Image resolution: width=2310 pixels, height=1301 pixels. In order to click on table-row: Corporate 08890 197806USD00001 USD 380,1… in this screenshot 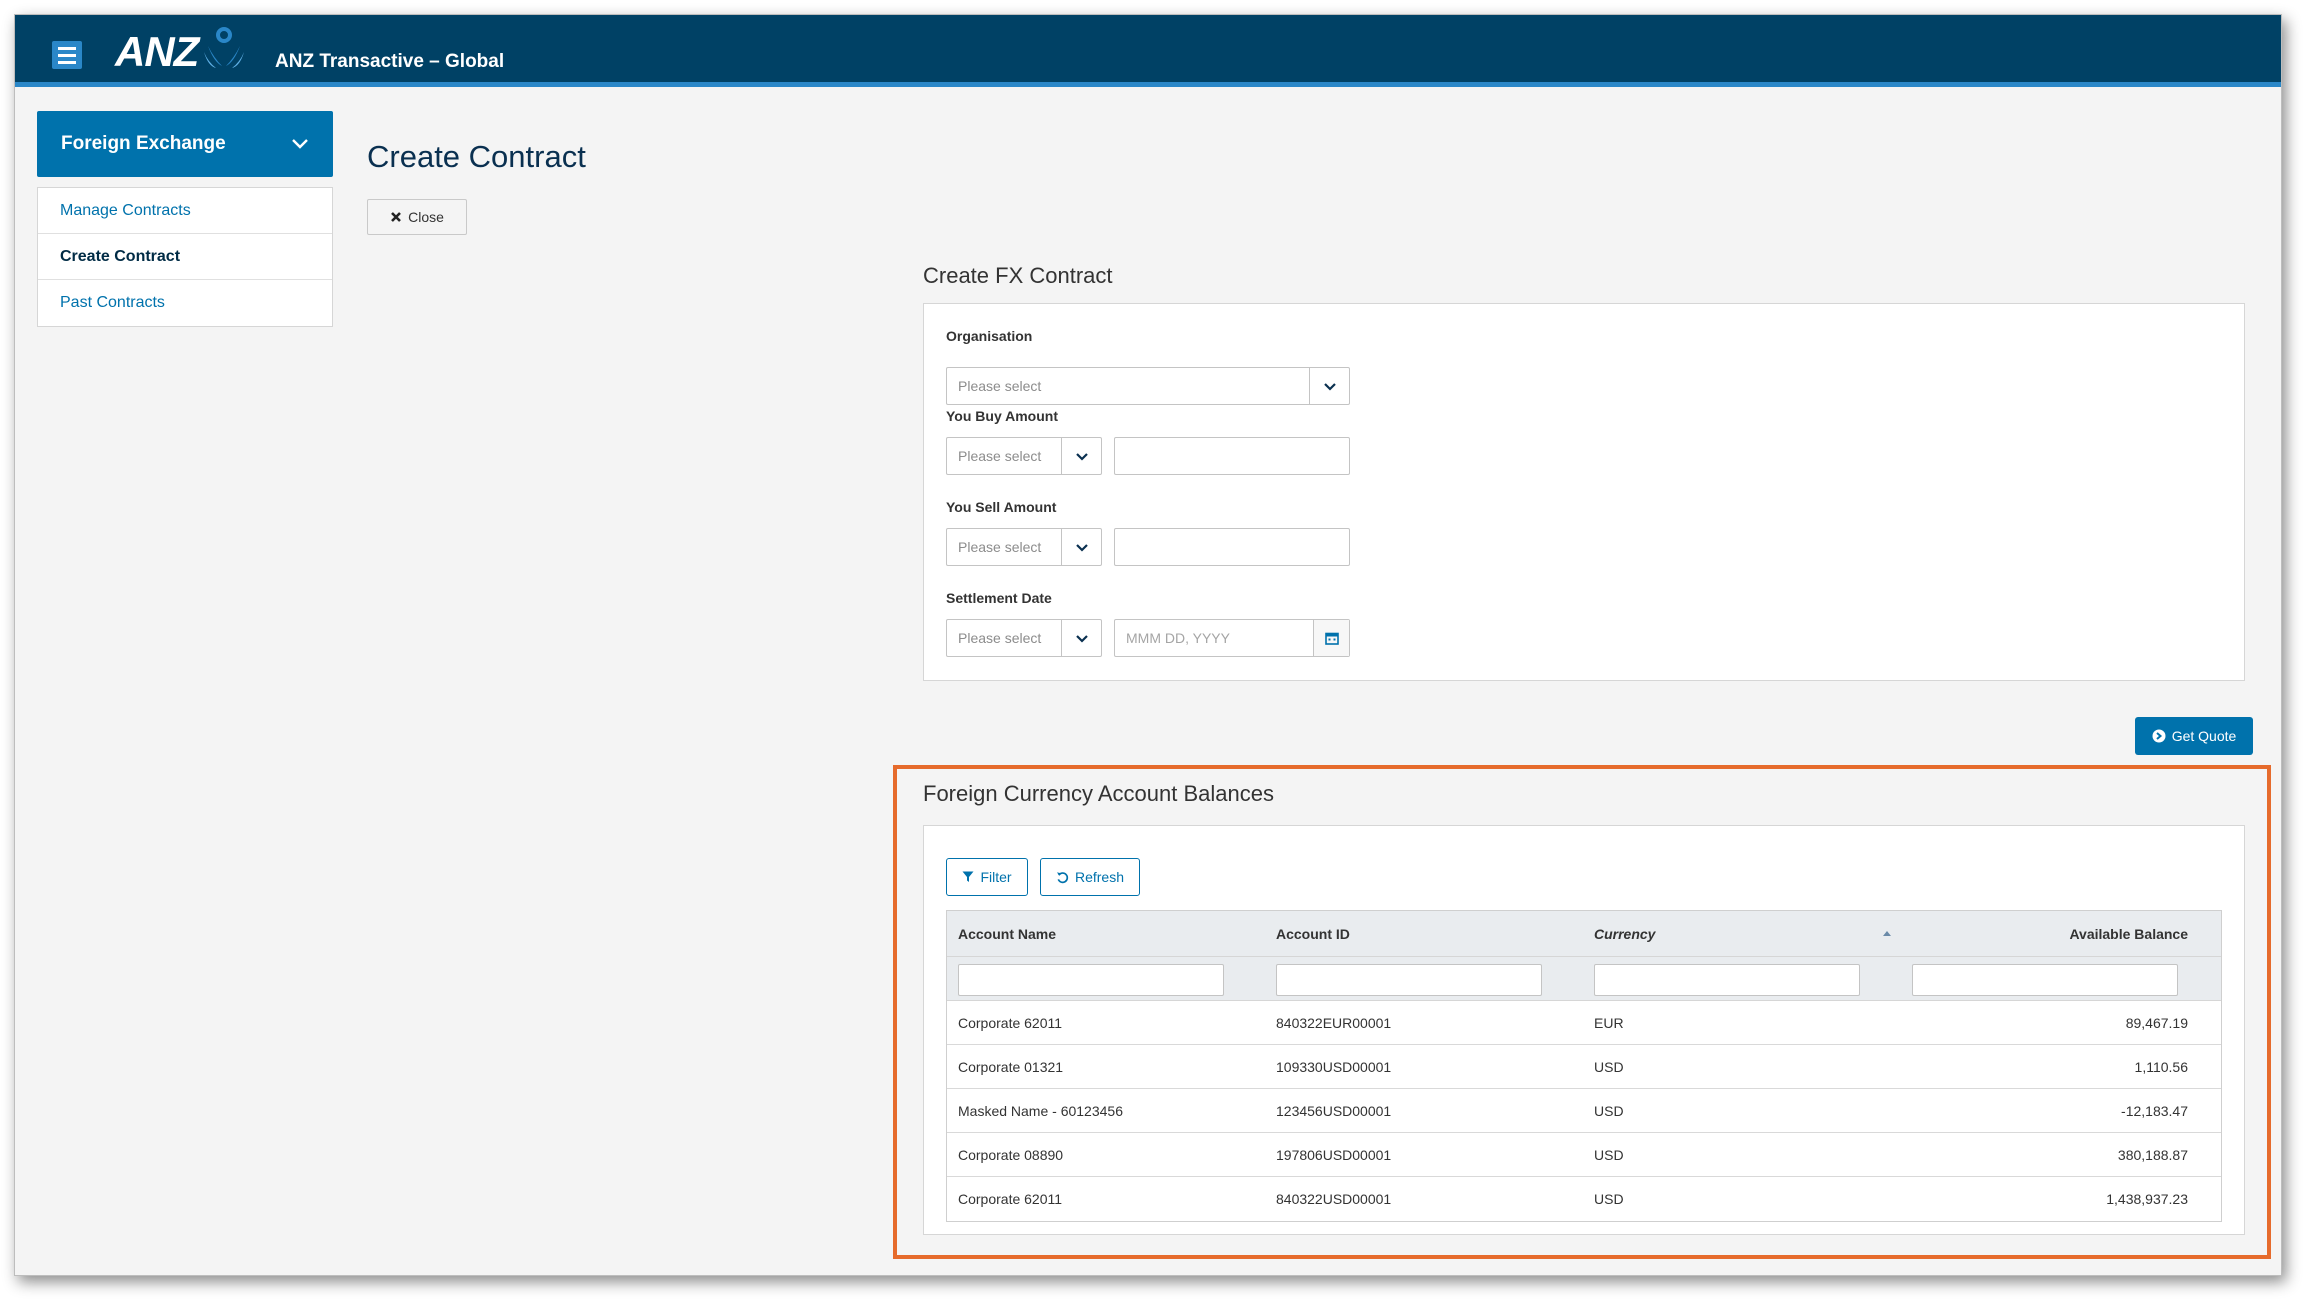, I will do `click(1584, 1155)`.